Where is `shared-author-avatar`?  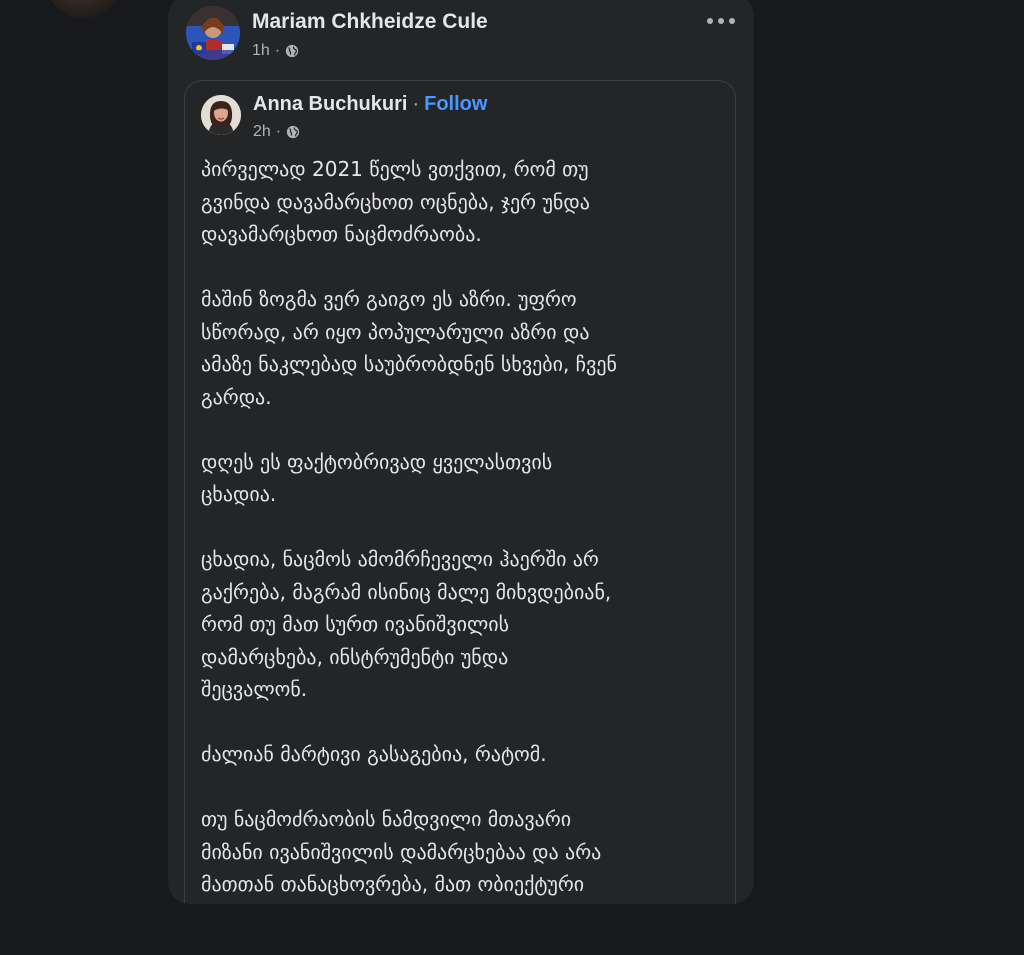
shared-author-avatar is located at coordinates (221, 115).